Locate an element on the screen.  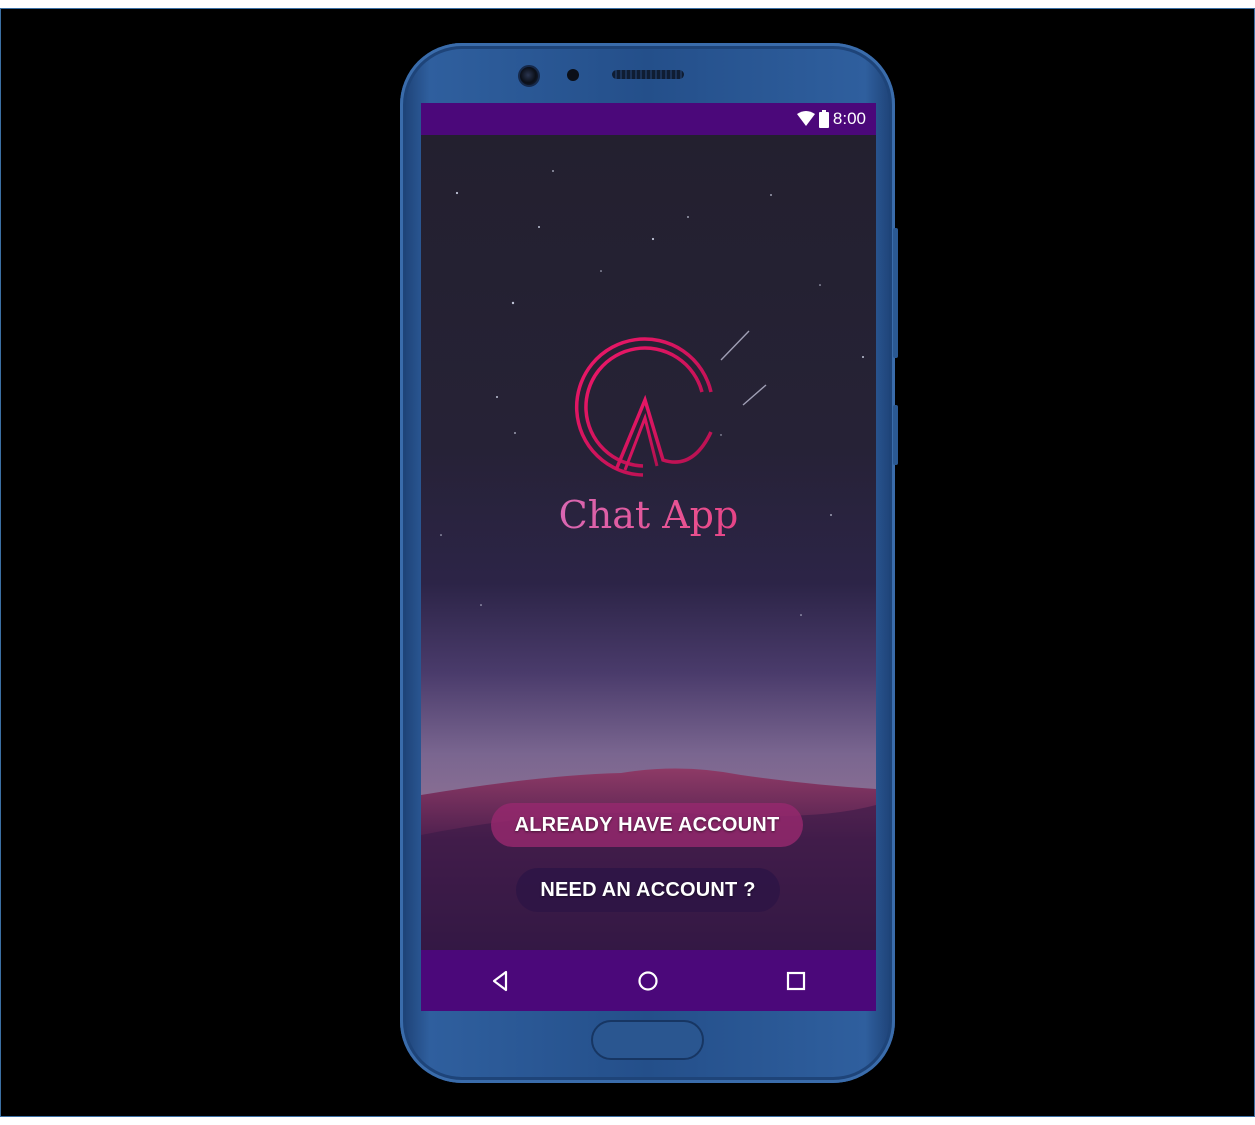
front-camera is located at coordinates (529, 76).